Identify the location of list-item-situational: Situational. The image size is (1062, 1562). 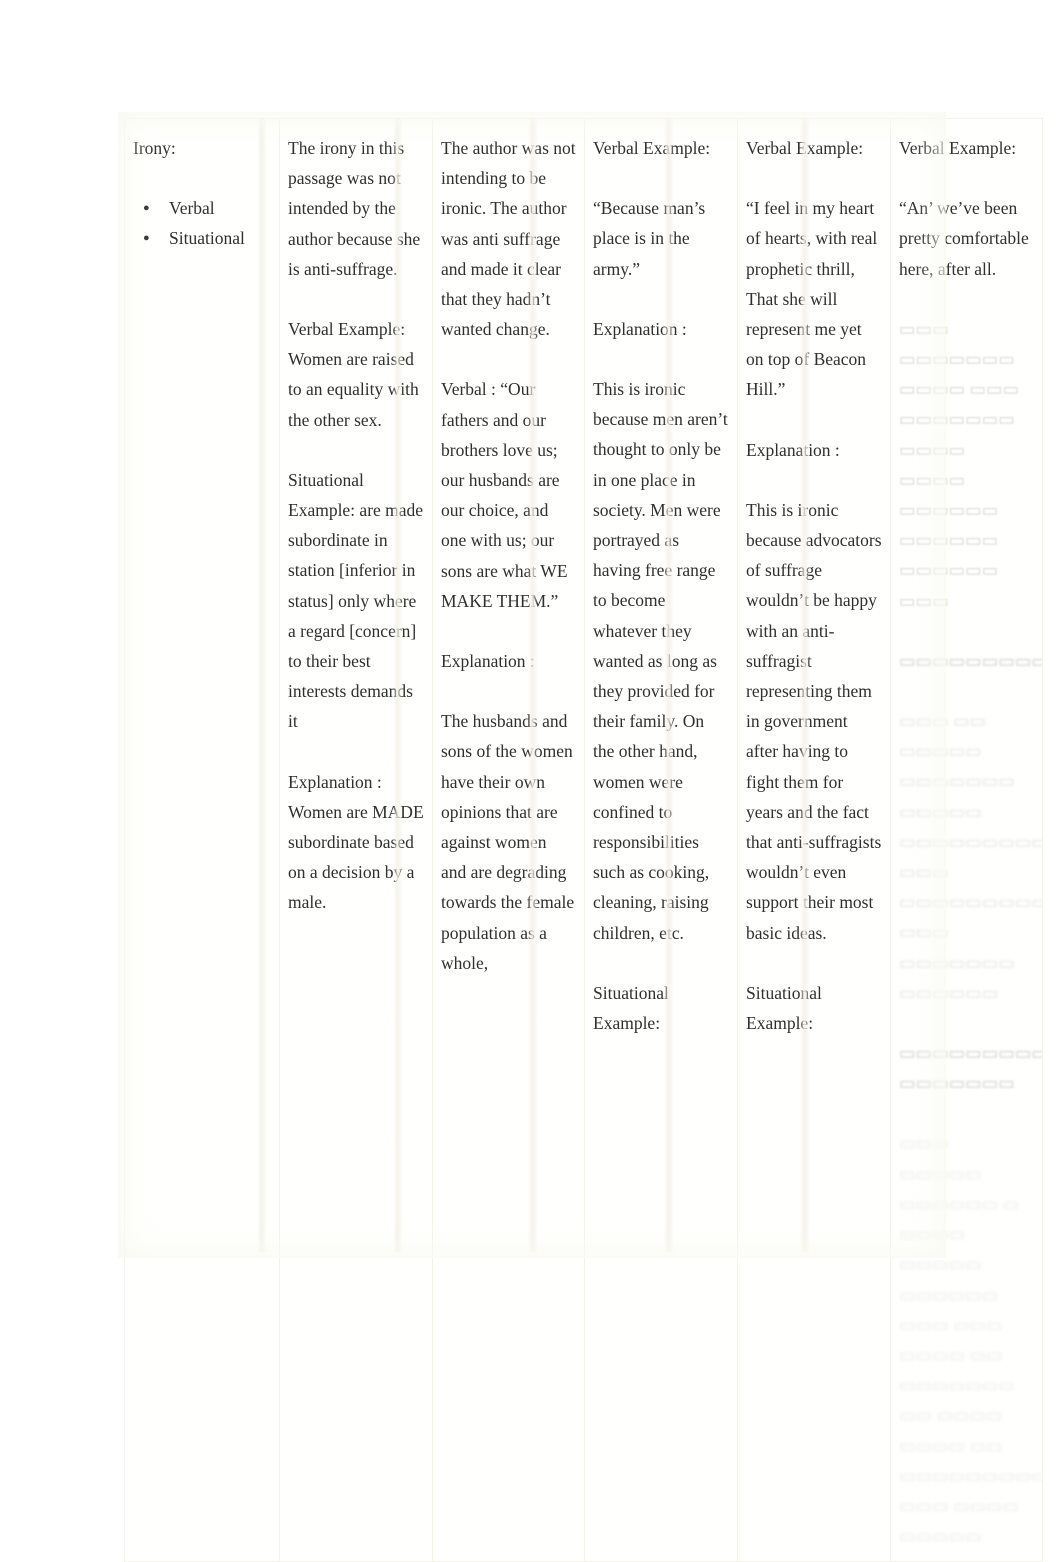
(207, 238).